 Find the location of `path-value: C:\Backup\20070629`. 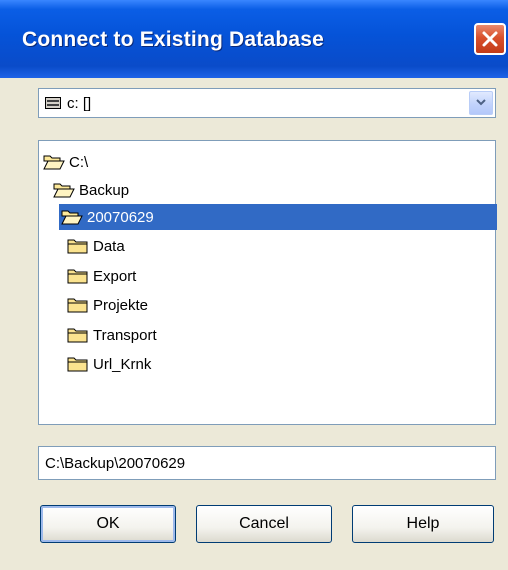

path-value: C:\Backup\20070629 is located at coordinates (115, 463).